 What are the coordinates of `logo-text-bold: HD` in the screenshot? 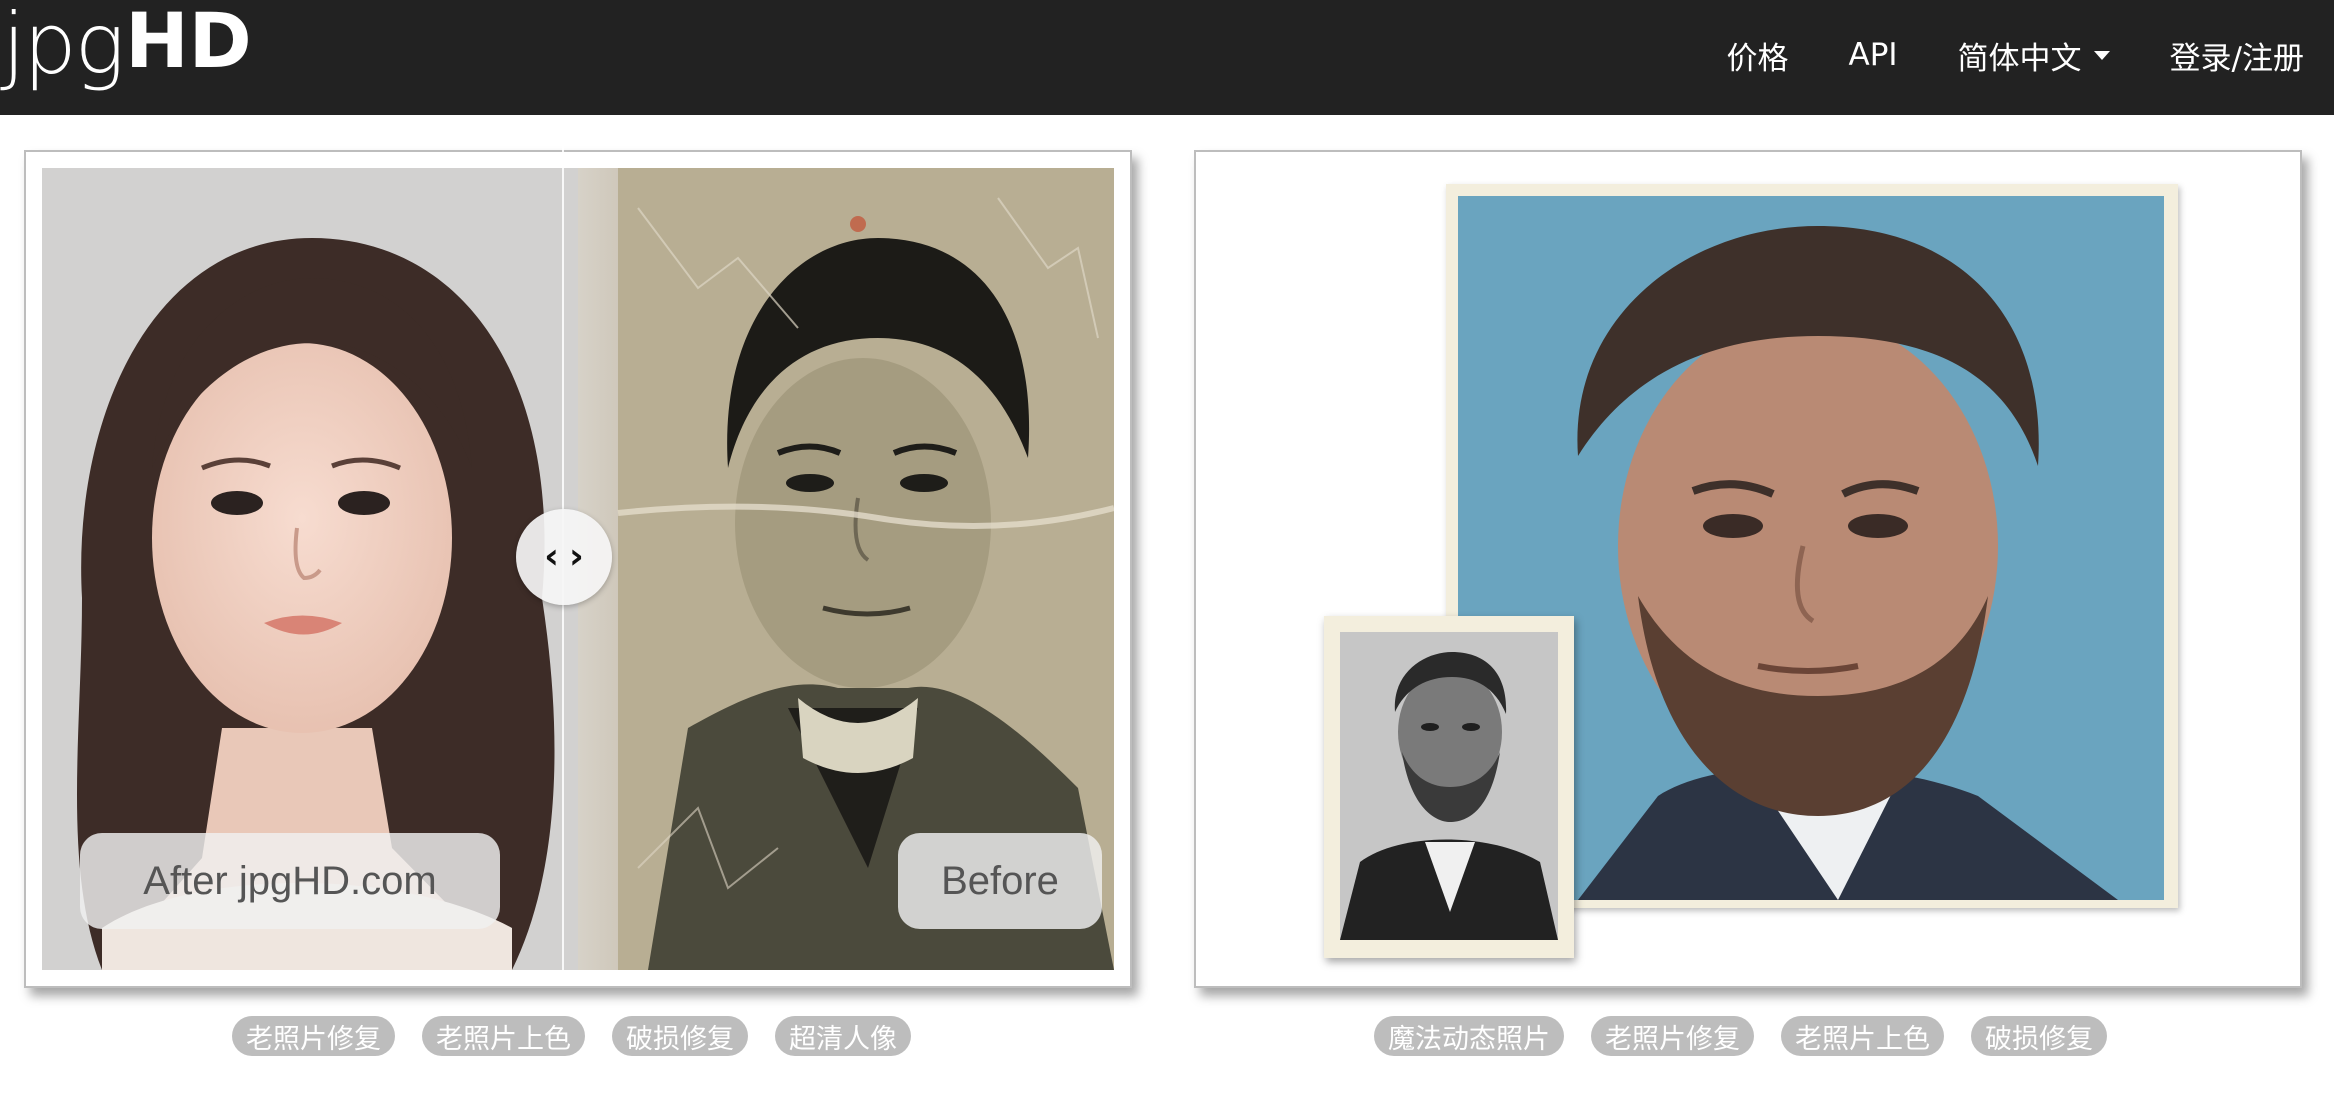 It's located at (188, 42).